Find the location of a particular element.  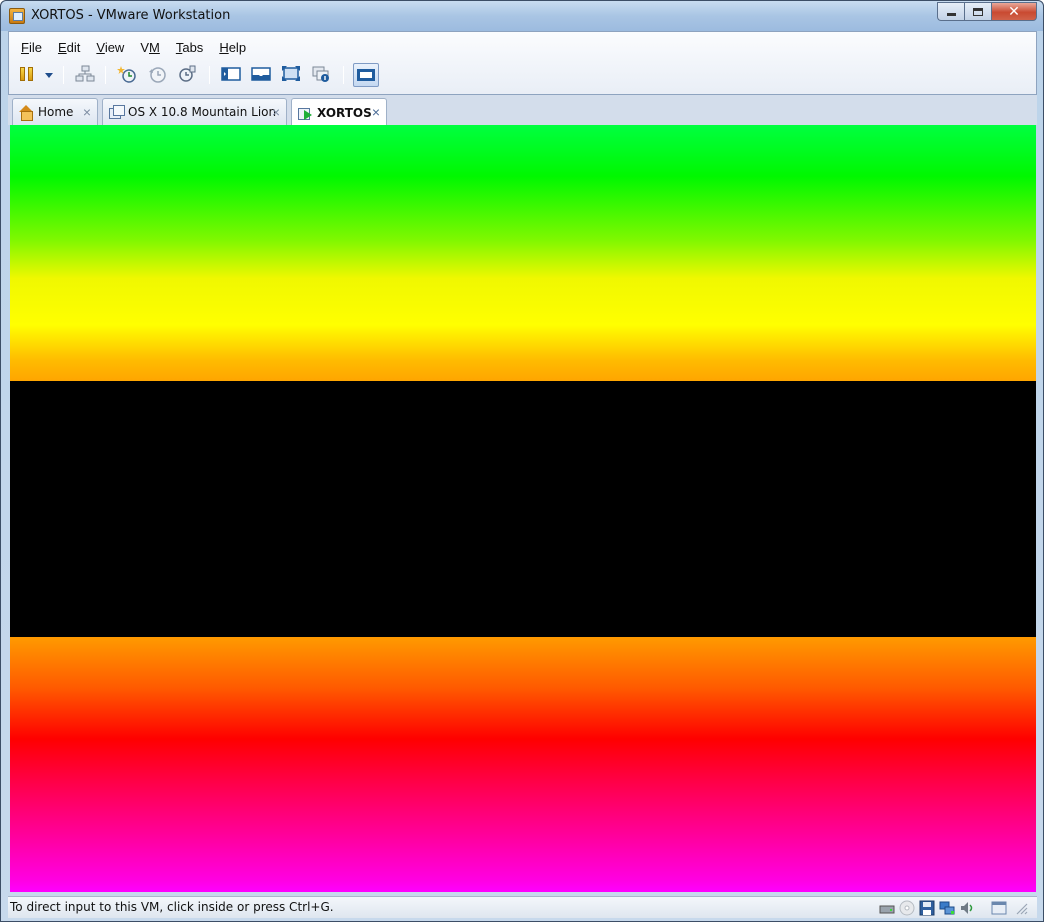

full-screen-button is located at coordinates (292, 75).